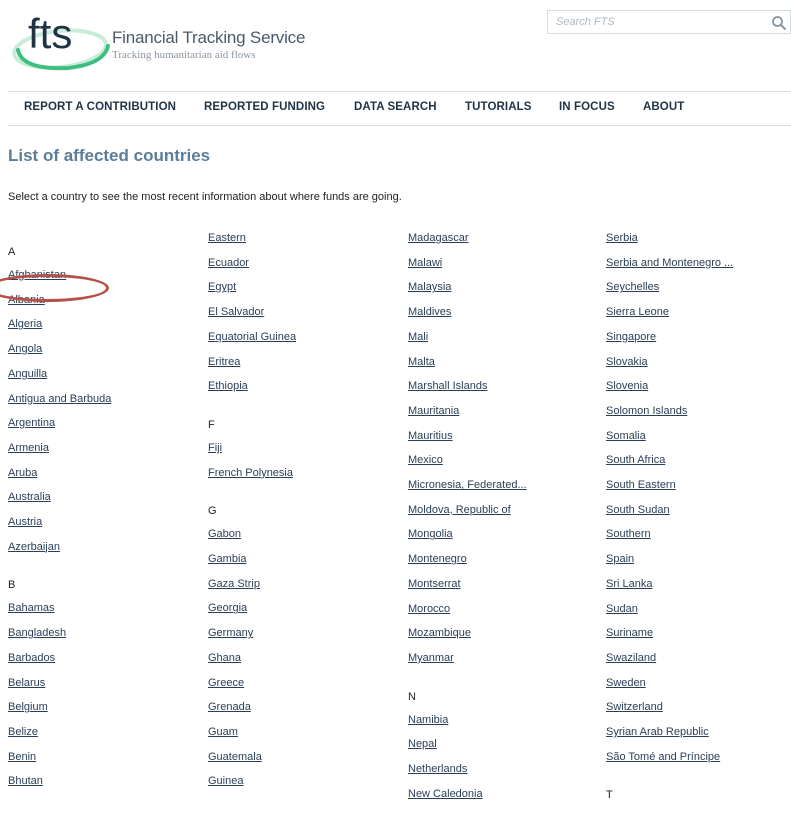 The height and width of the screenshot is (820, 791). I want to click on nav-report-a-contribution: REPORT A CONTRIBUTION, so click(100, 107).